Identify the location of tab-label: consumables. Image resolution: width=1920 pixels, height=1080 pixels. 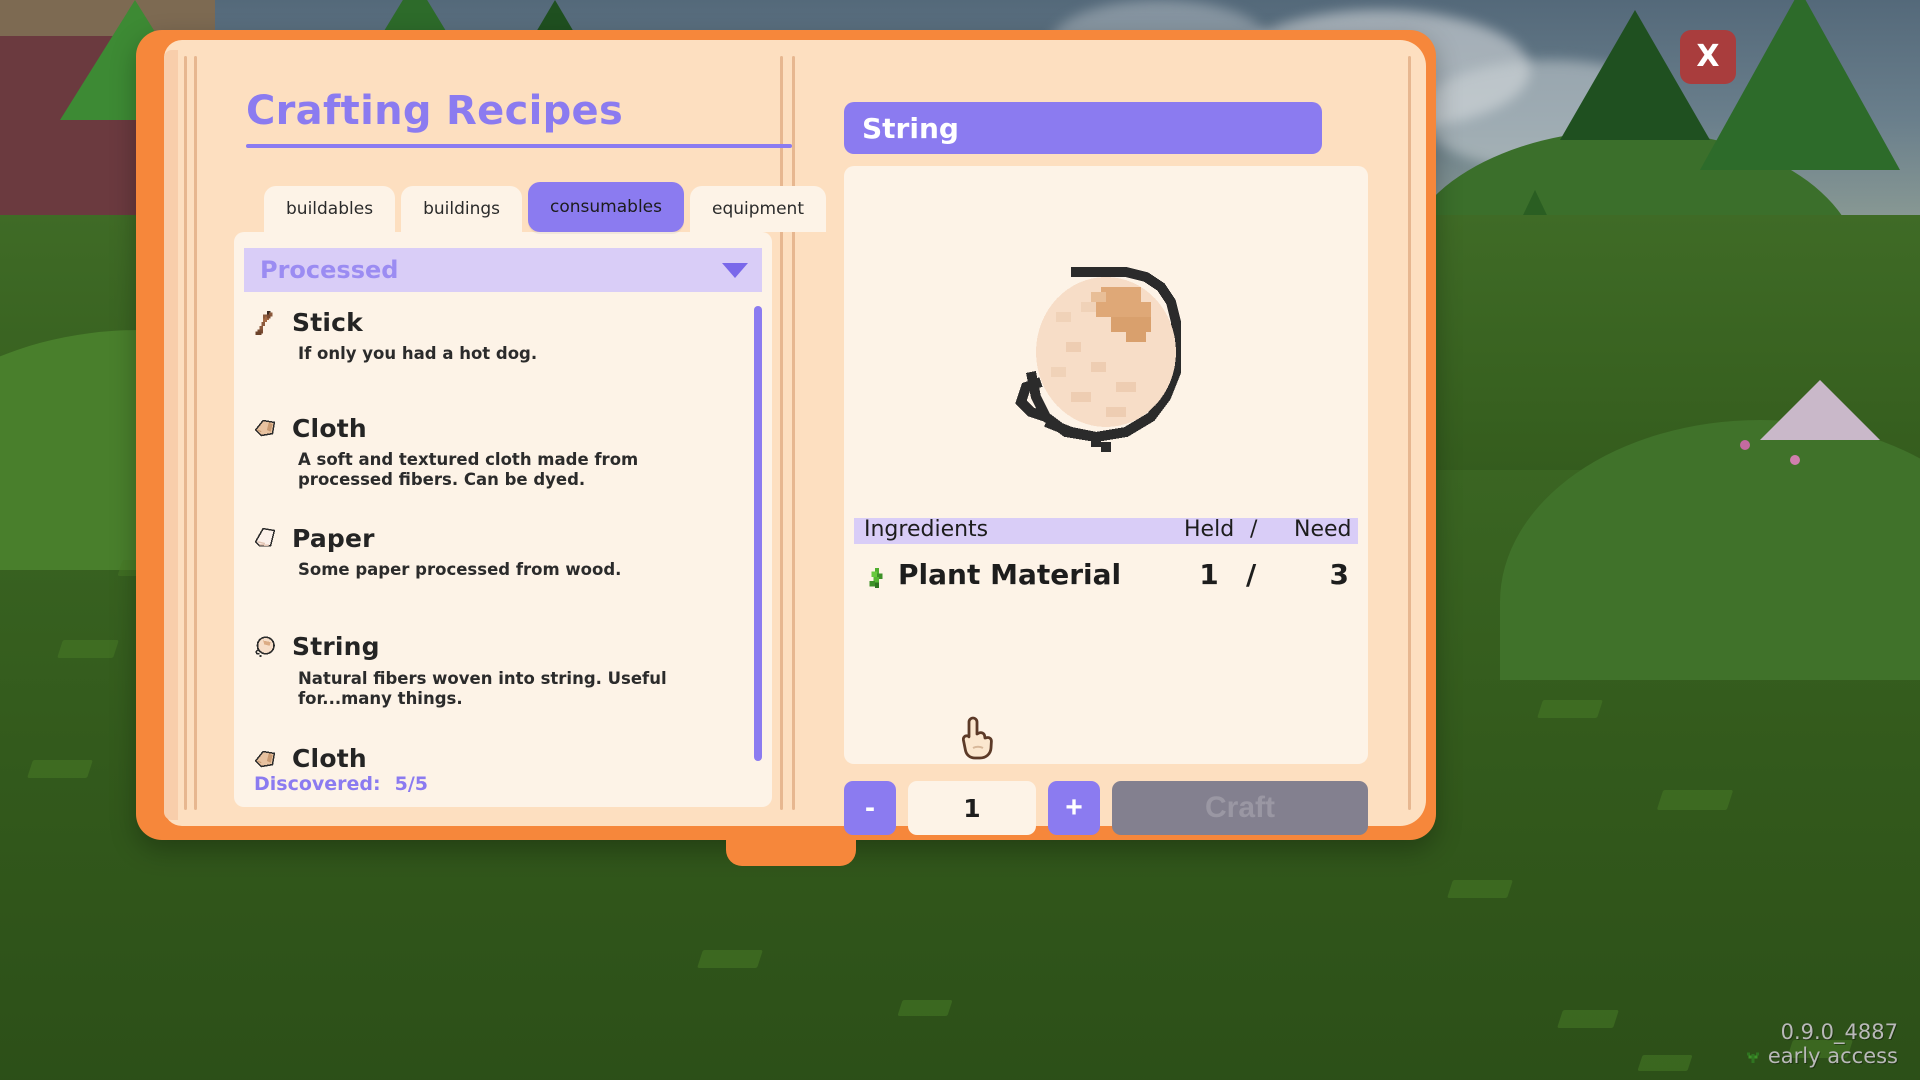
(606, 207).